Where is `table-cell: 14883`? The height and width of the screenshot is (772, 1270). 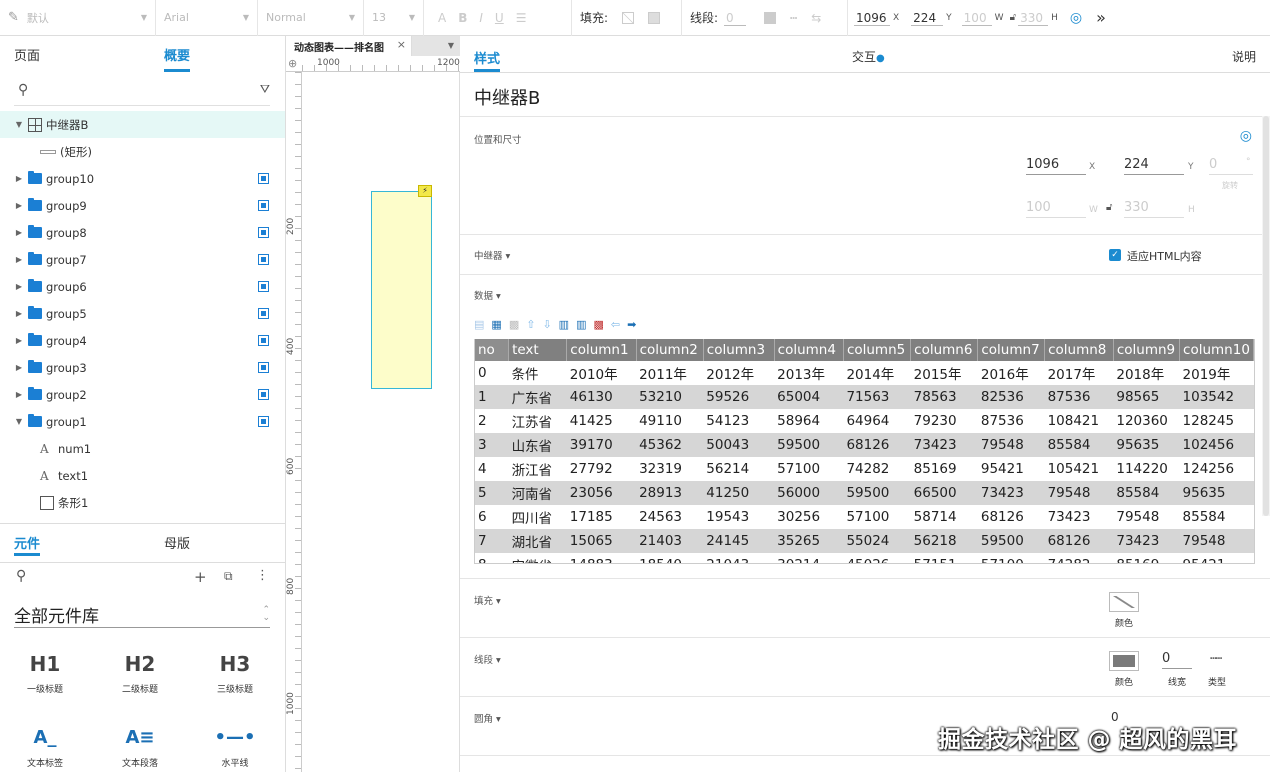 table-cell: 14883 is located at coordinates (601, 558).